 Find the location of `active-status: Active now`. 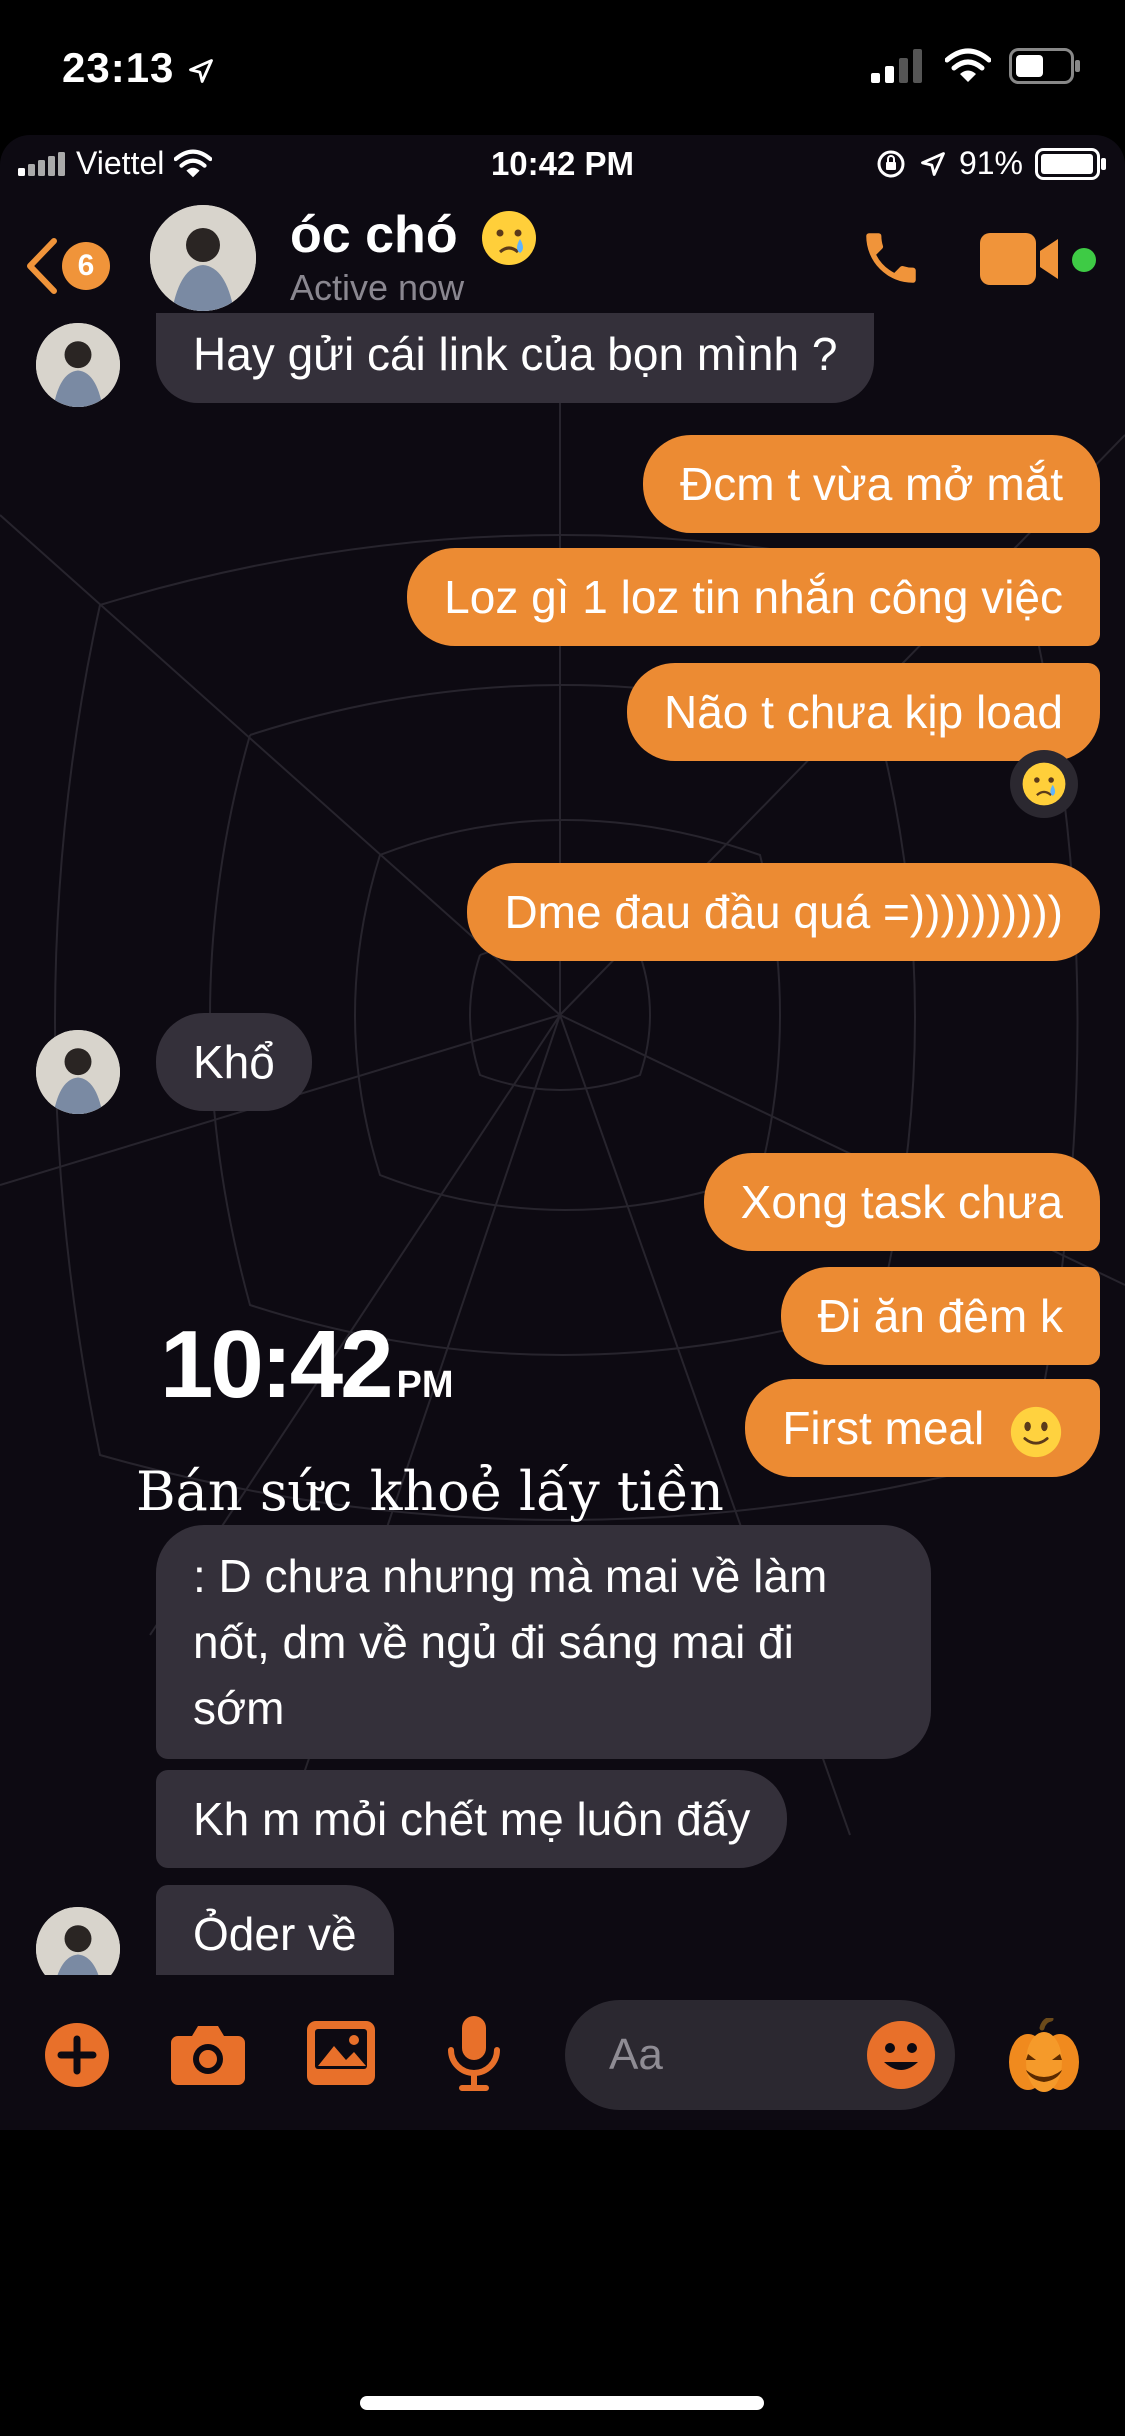

active-status: Active now is located at coordinates (377, 287).